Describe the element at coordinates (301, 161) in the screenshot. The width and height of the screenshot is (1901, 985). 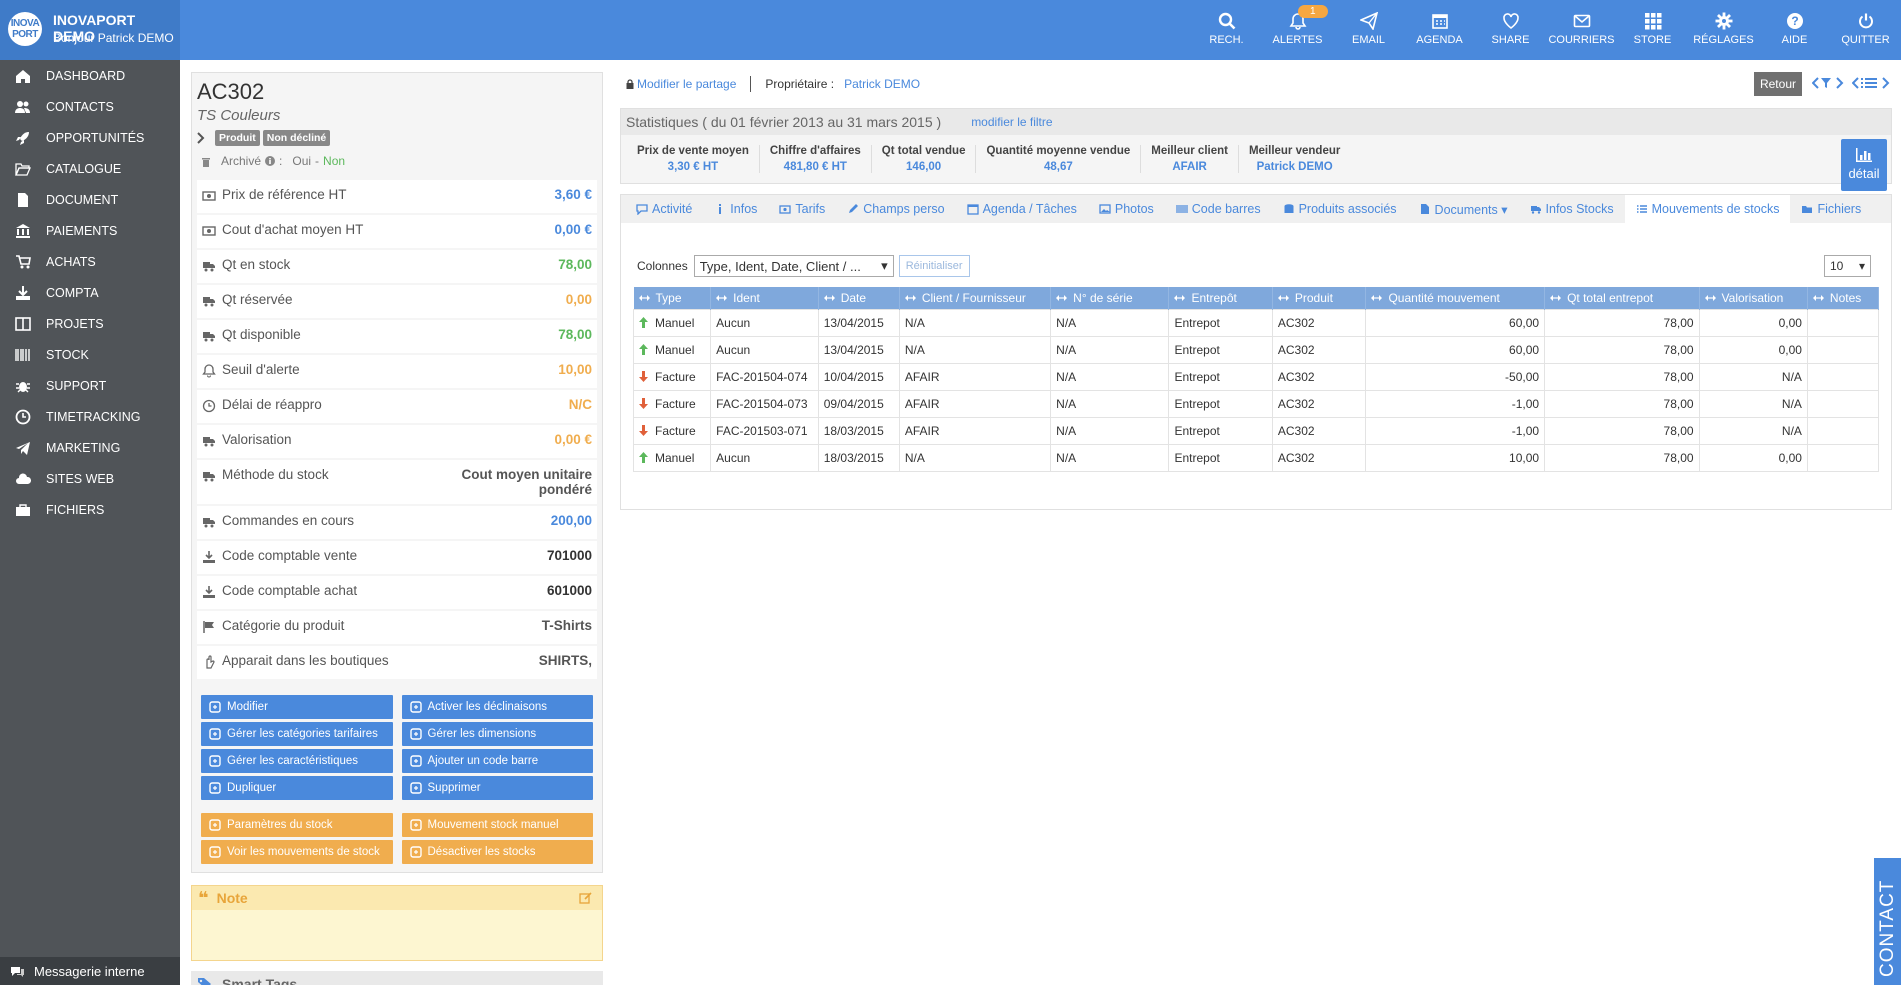
I see `archived-yes: Oui` at that location.